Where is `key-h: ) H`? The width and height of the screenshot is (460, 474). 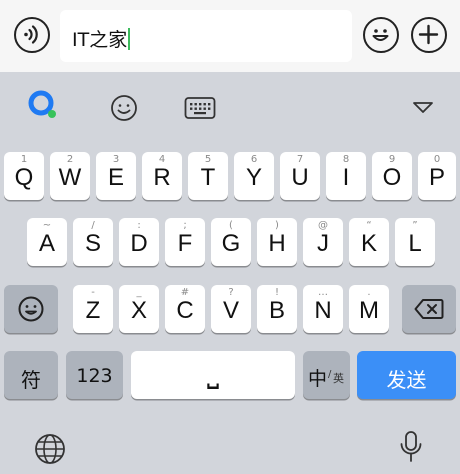
key-h: ) H is located at coordinates (277, 242).